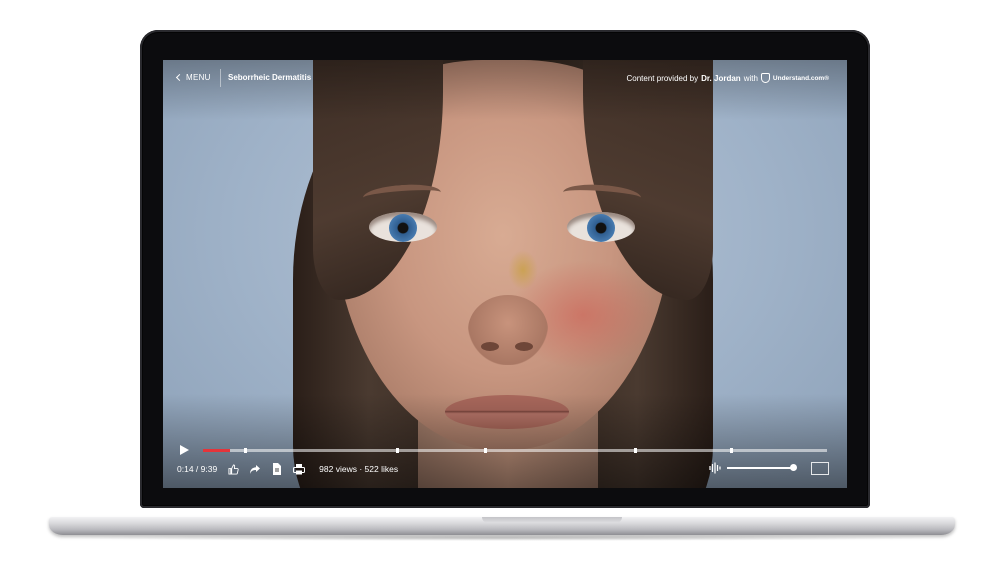  What do you see at coordinates (552, 520) in the screenshot?
I see `laptop-notch` at bounding box center [552, 520].